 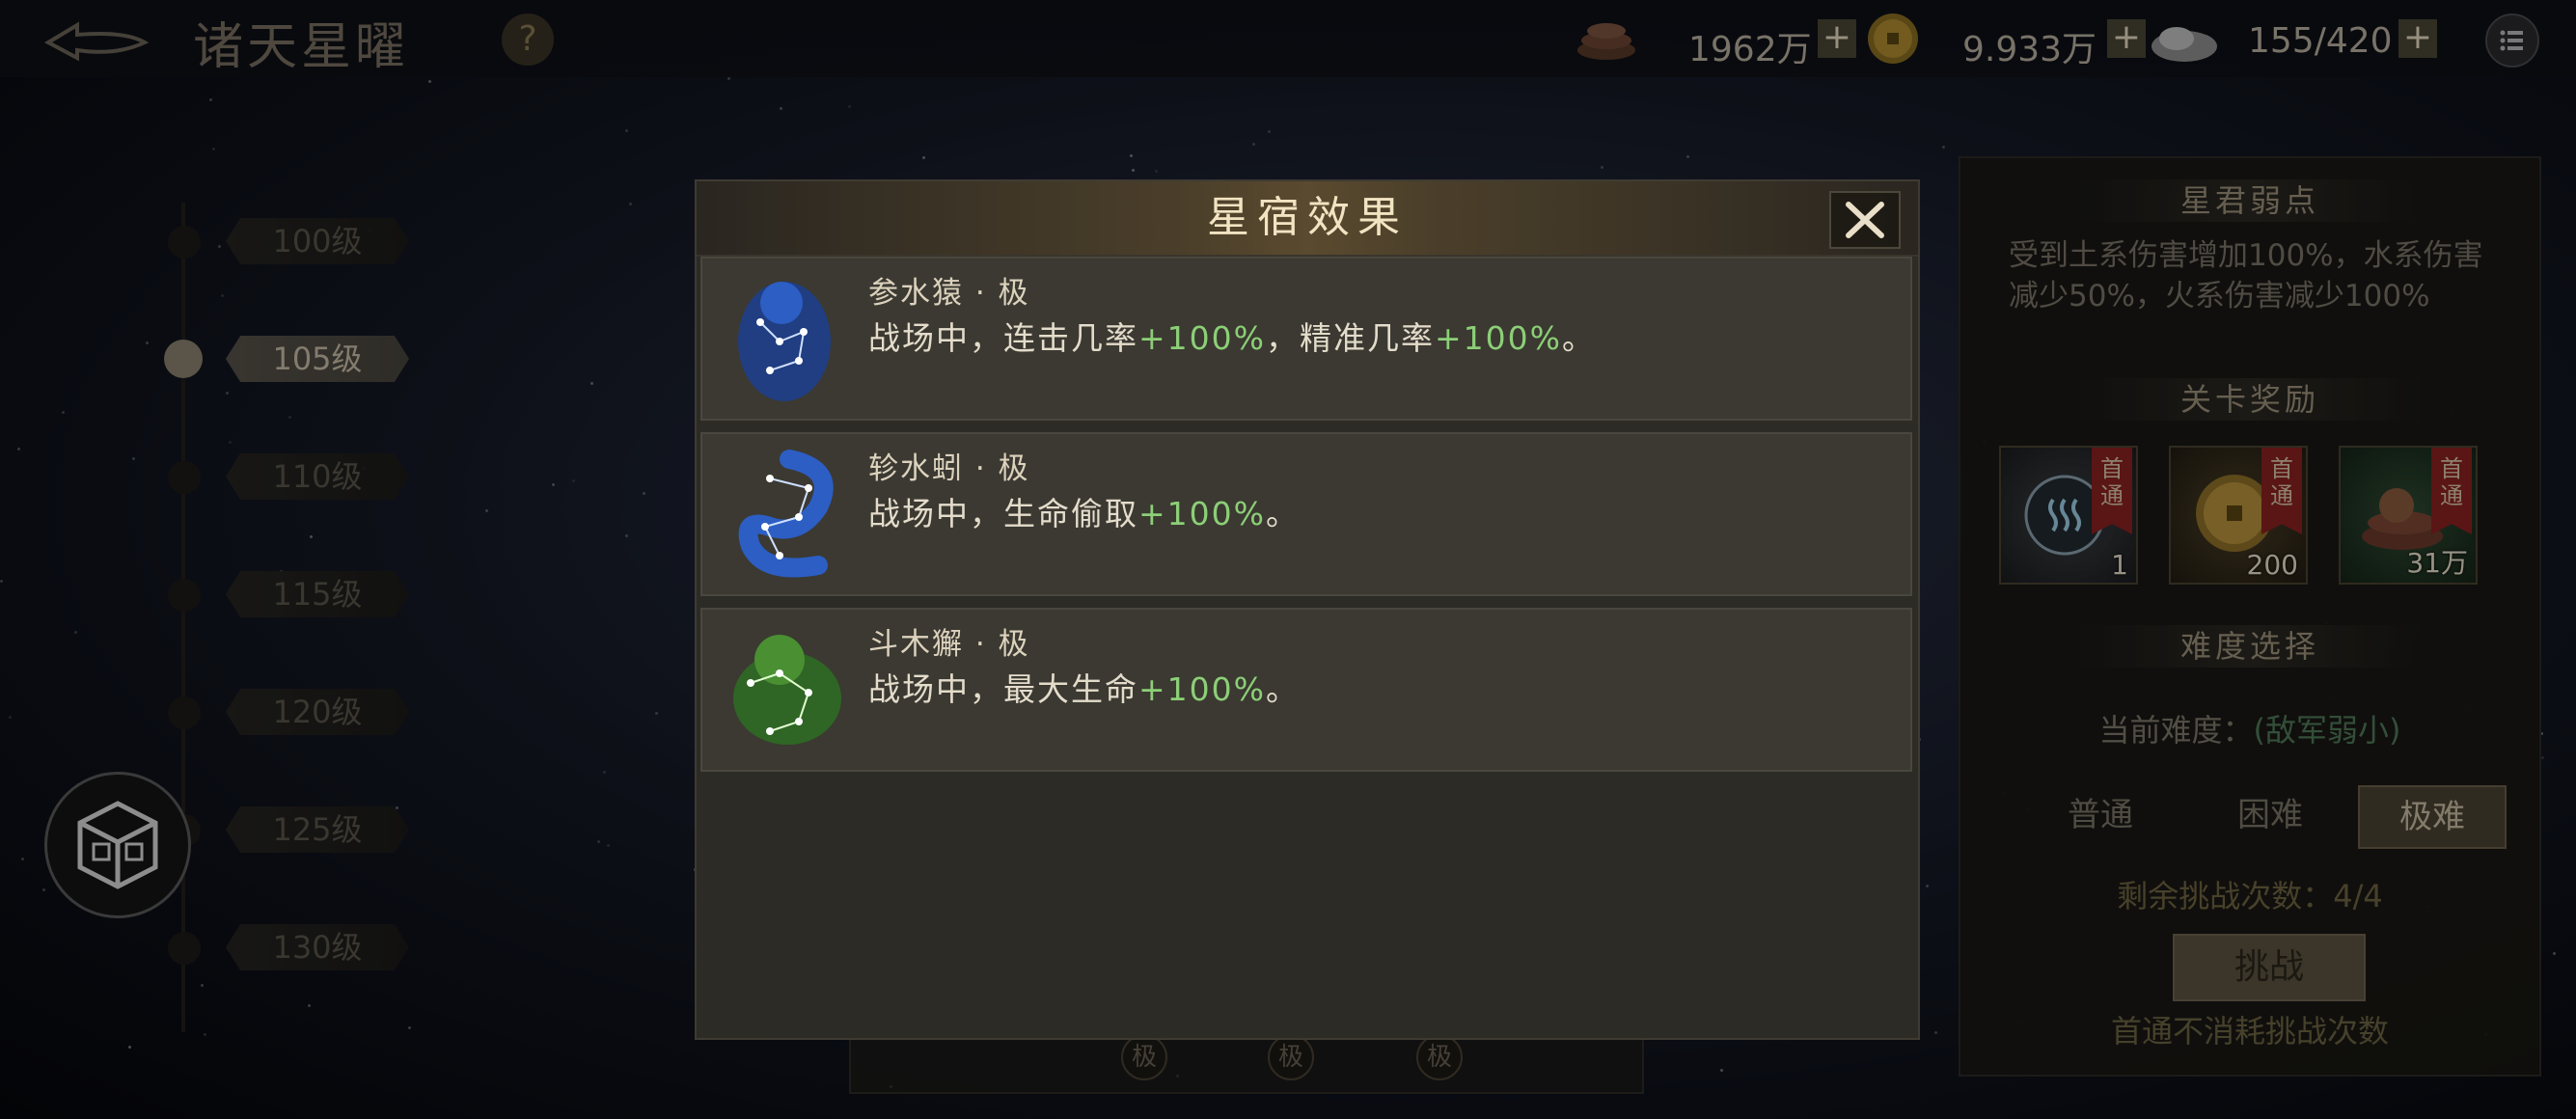 I want to click on dialog-title: 星宿效果, so click(x=1308, y=217).